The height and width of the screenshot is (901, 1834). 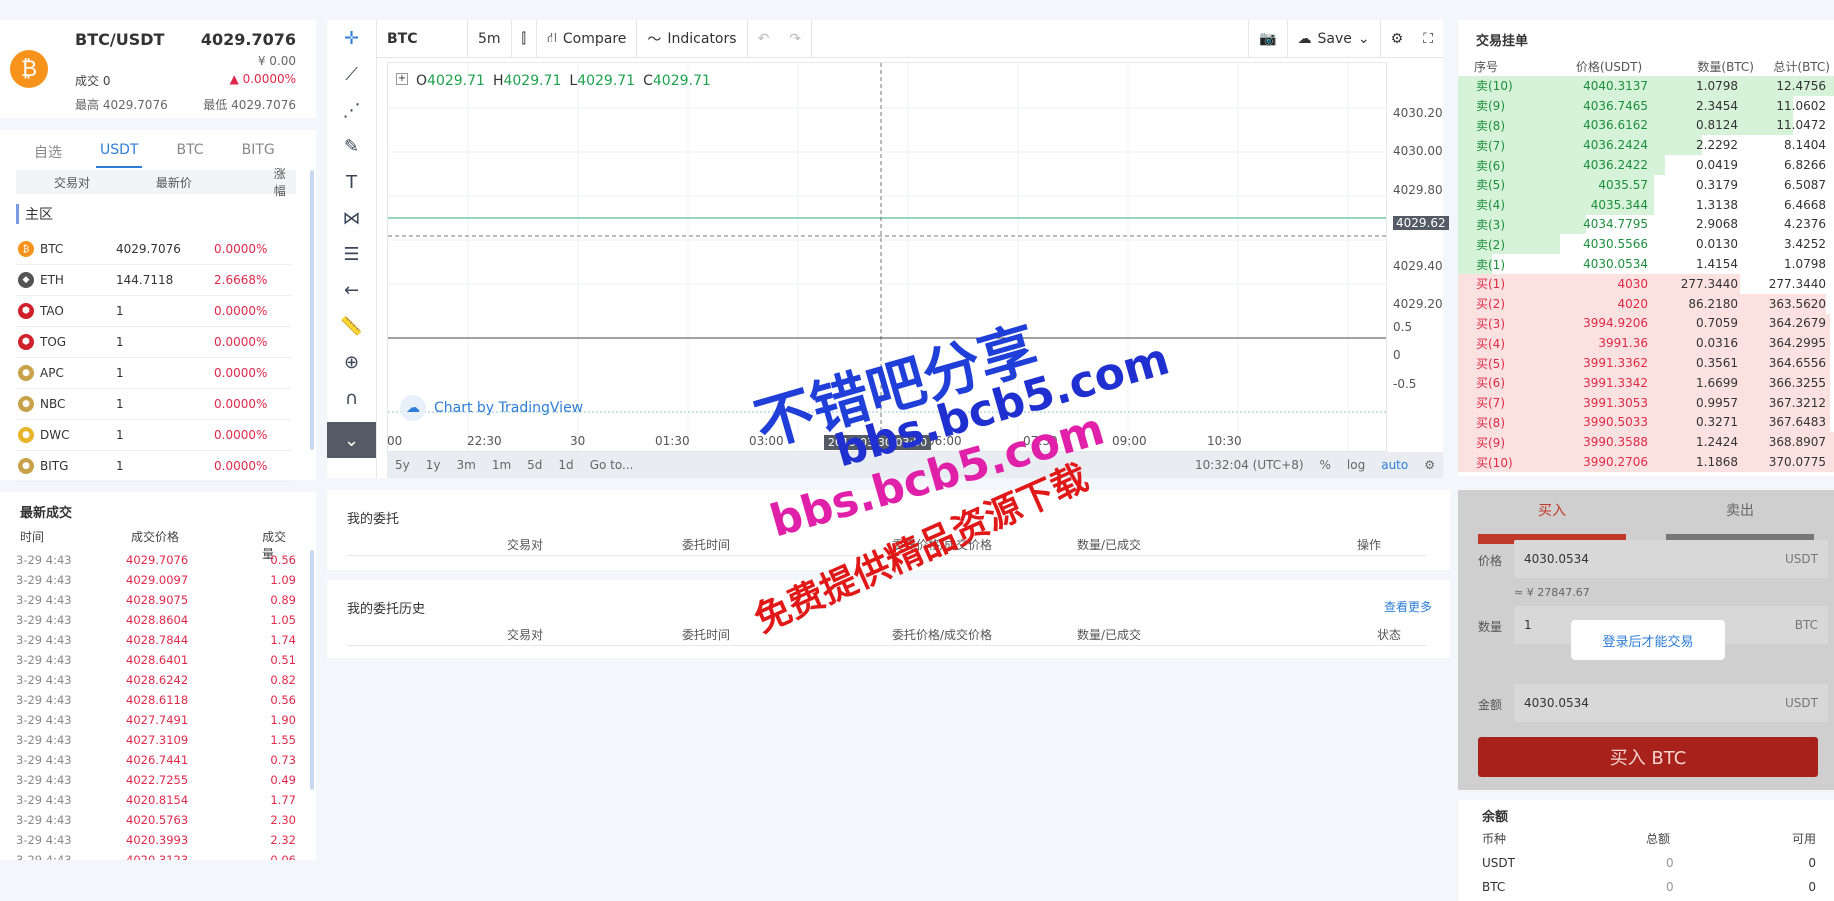 I want to click on pattern-tool-icon: ⋈, so click(x=351, y=218).